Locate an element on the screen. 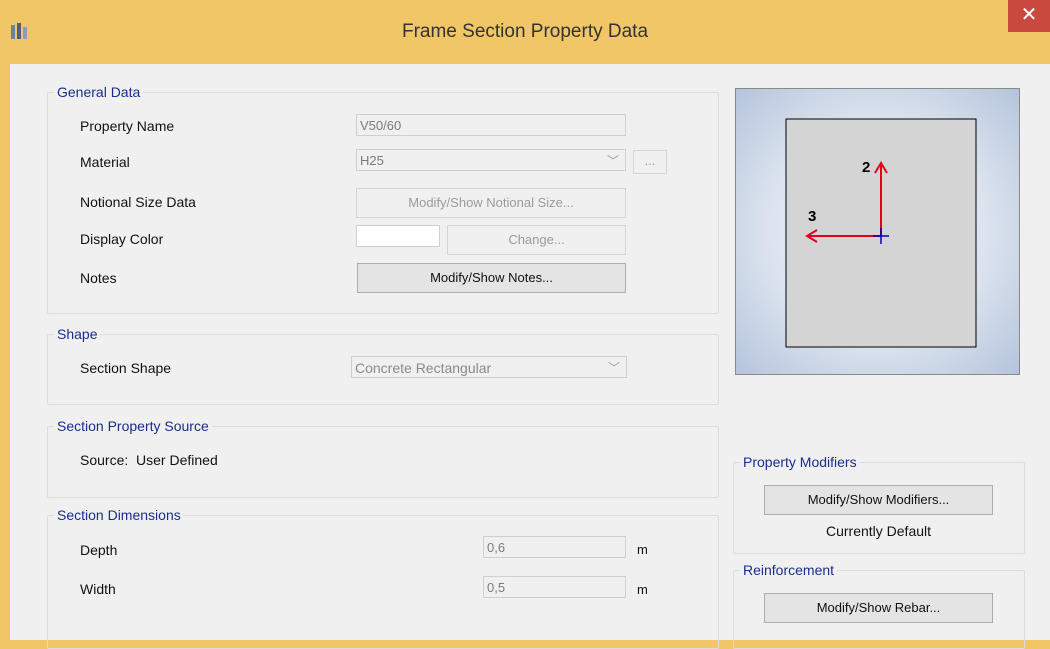 Image resolution: width=1050 pixels, height=649 pixels. close-icon: ✕ is located at coordinates (1029, 15).